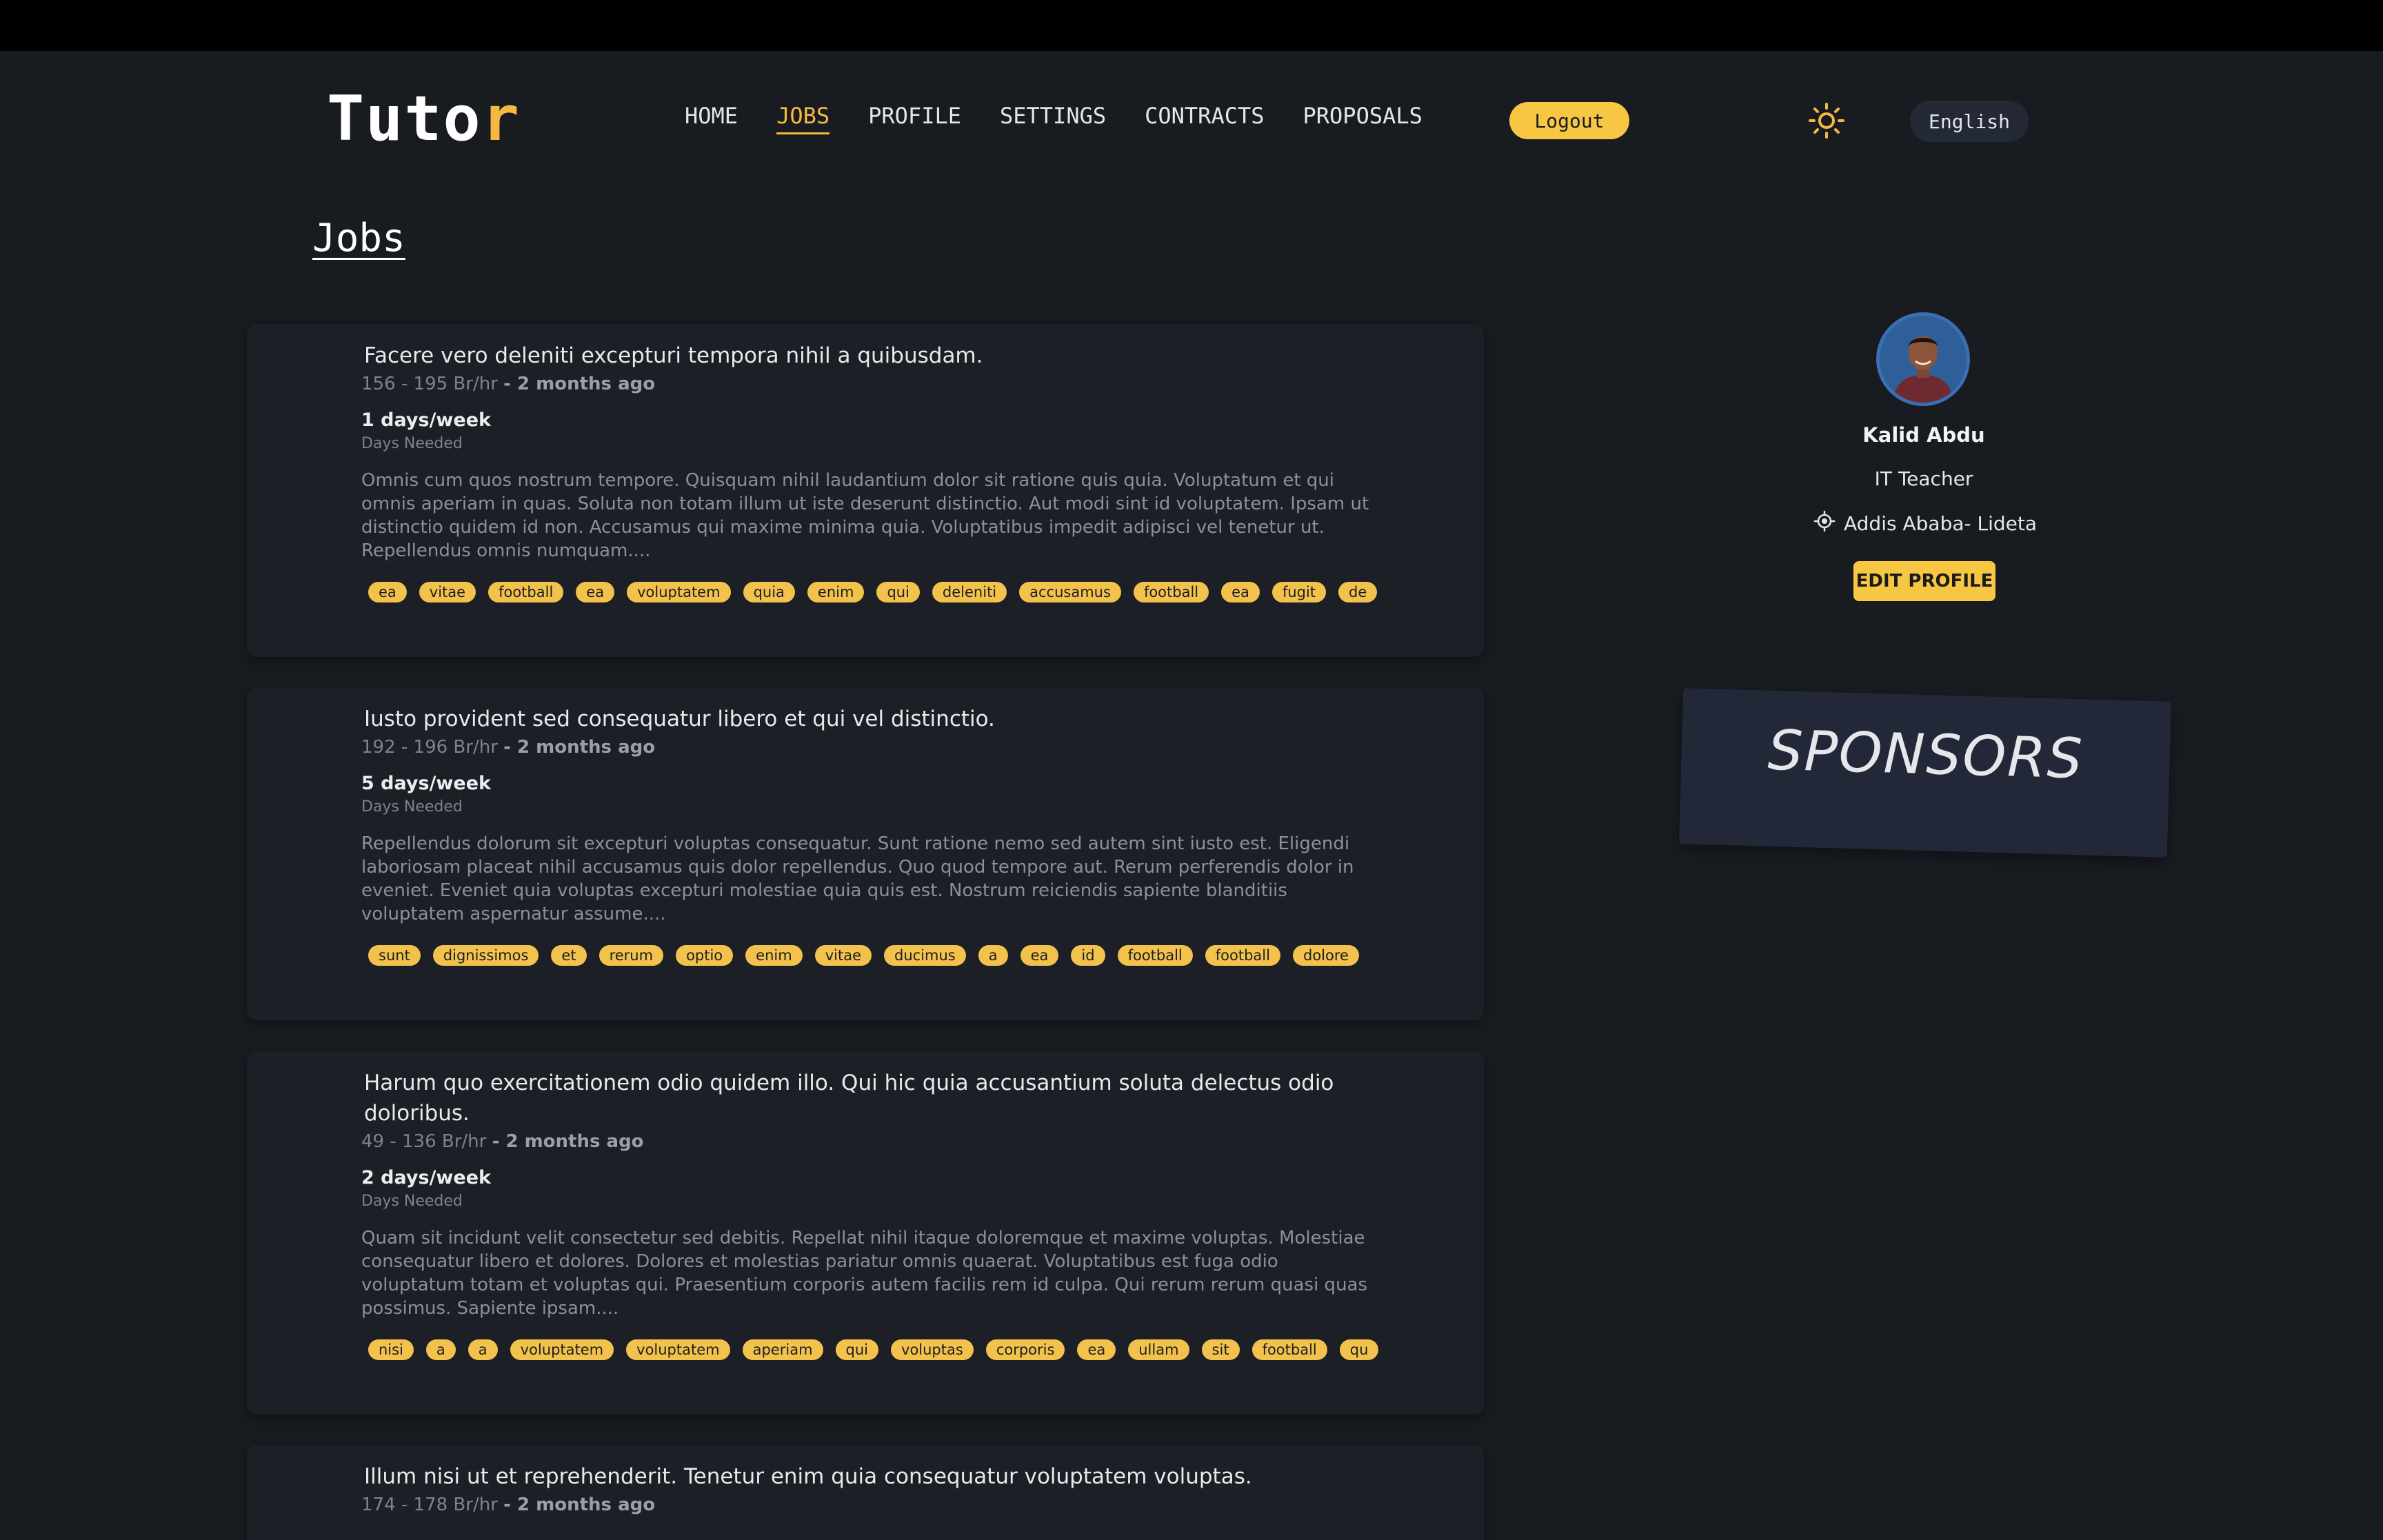 The height and width of the screenshot is (1540, 2383). What do you see at coordinates (1088, 956) in the screenshot?
I see `tag: id` at bounding box center [1088, 956].